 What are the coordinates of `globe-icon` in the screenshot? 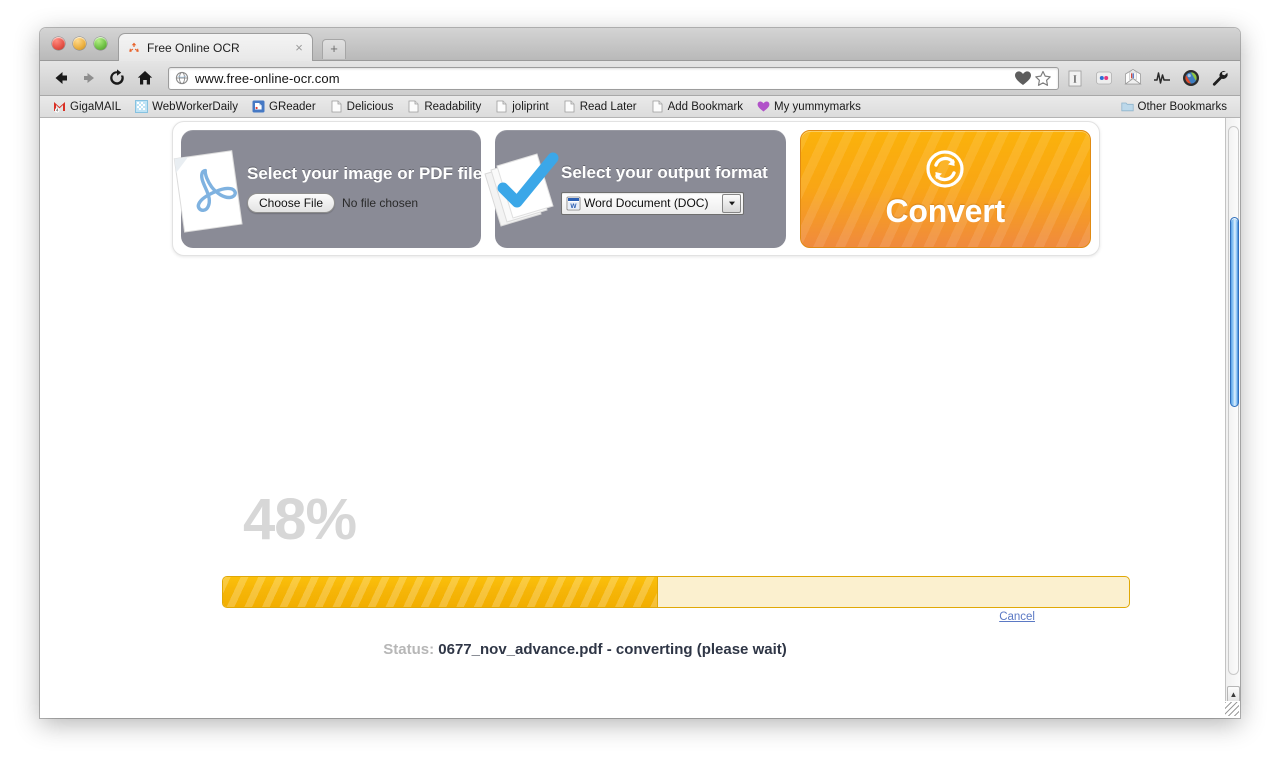 It's located at (182, 78).